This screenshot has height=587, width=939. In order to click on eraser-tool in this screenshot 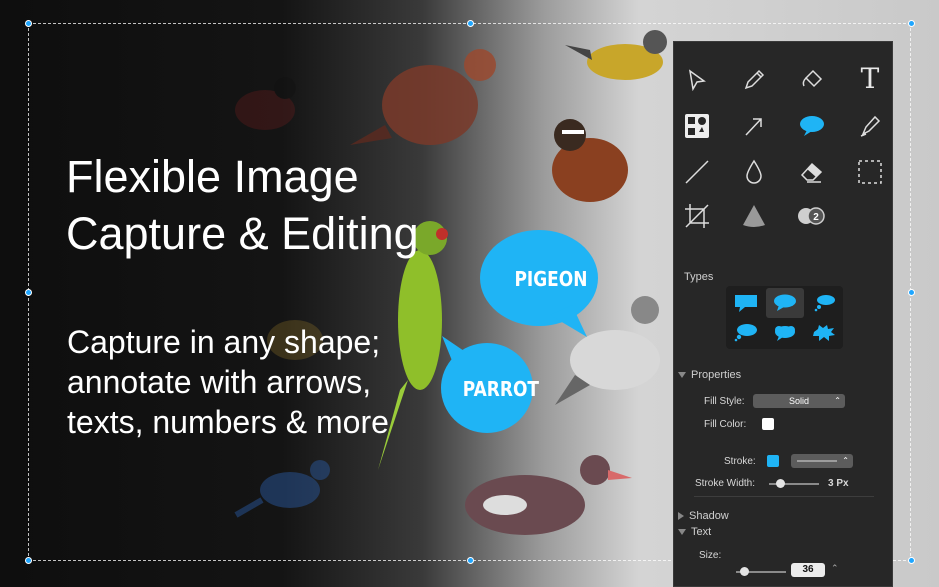, I will do `click(812, 172)`.